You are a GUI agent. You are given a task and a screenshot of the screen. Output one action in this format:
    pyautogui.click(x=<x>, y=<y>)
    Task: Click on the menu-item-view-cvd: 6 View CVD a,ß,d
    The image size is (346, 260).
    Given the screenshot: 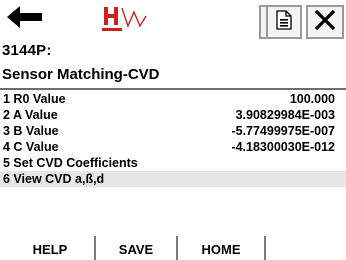 What is the action you would take?
    pyautogui.click(x=173, y=179)
    